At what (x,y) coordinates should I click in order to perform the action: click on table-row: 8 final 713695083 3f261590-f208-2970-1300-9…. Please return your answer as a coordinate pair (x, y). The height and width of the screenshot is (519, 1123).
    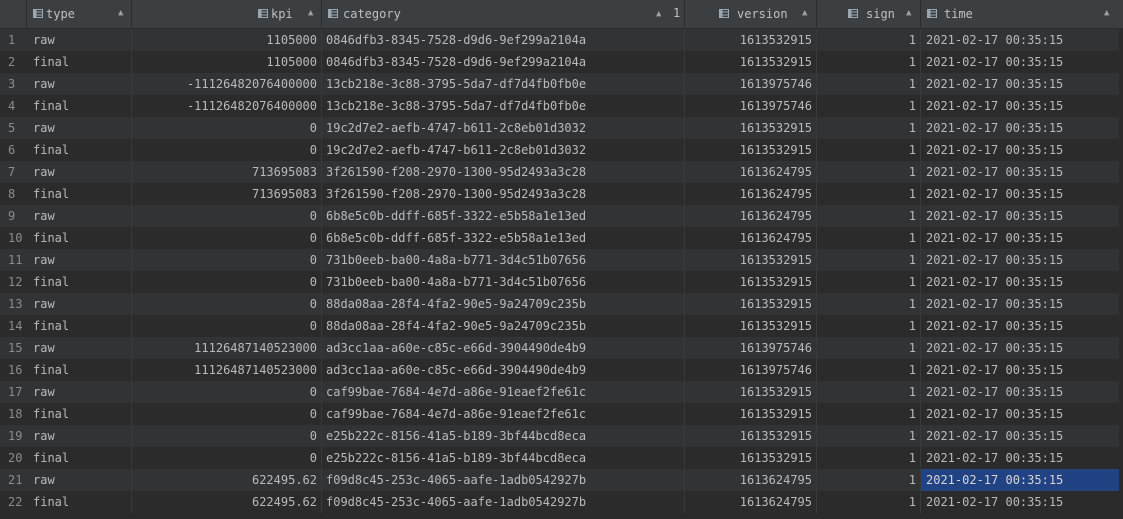
    Looking at the image, I should click on (561, 194).